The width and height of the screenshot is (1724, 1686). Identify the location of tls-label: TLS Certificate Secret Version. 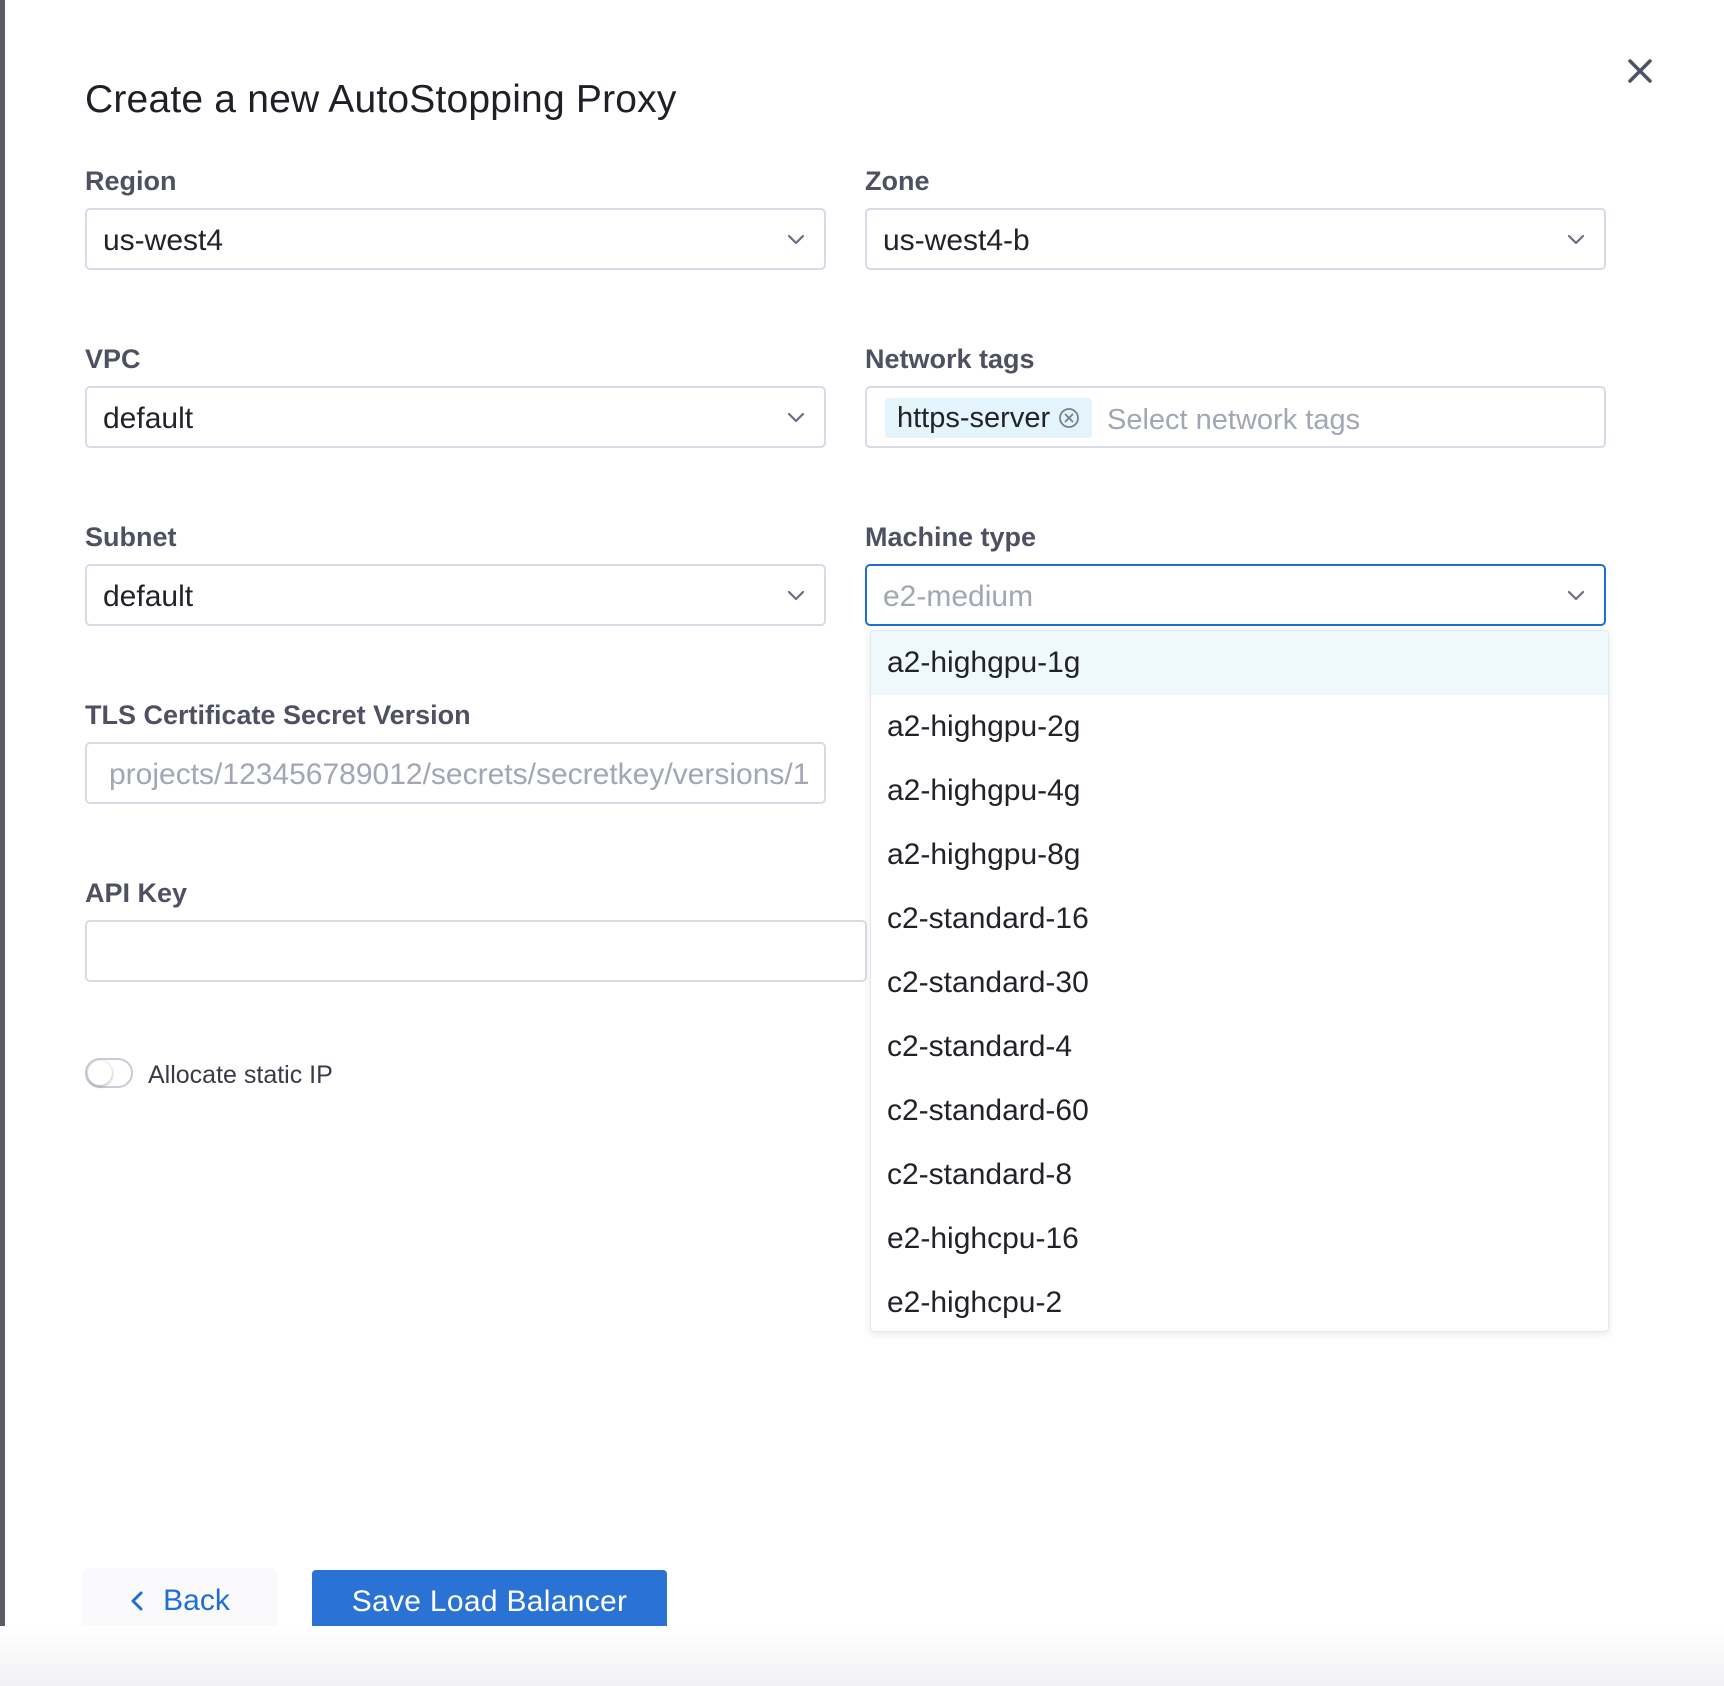
(278, 715).